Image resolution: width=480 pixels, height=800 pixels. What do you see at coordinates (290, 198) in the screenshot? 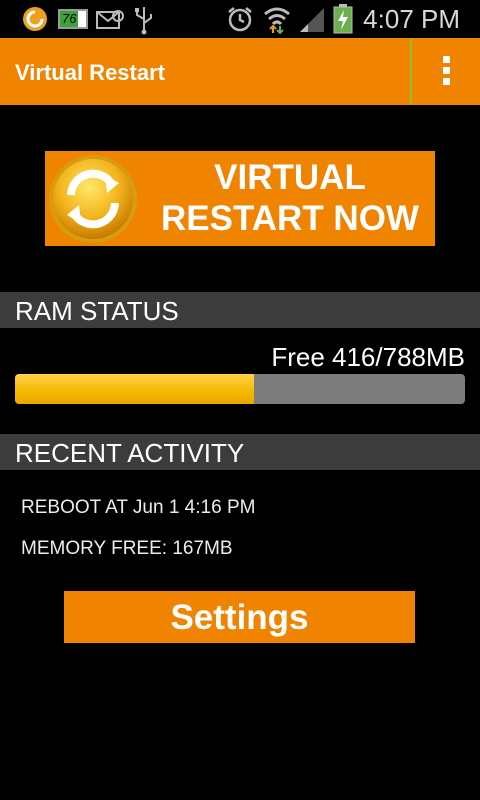
I see `restart-button-label: VIRTUAL RESTART NOW` at bounding box center [290, 198].